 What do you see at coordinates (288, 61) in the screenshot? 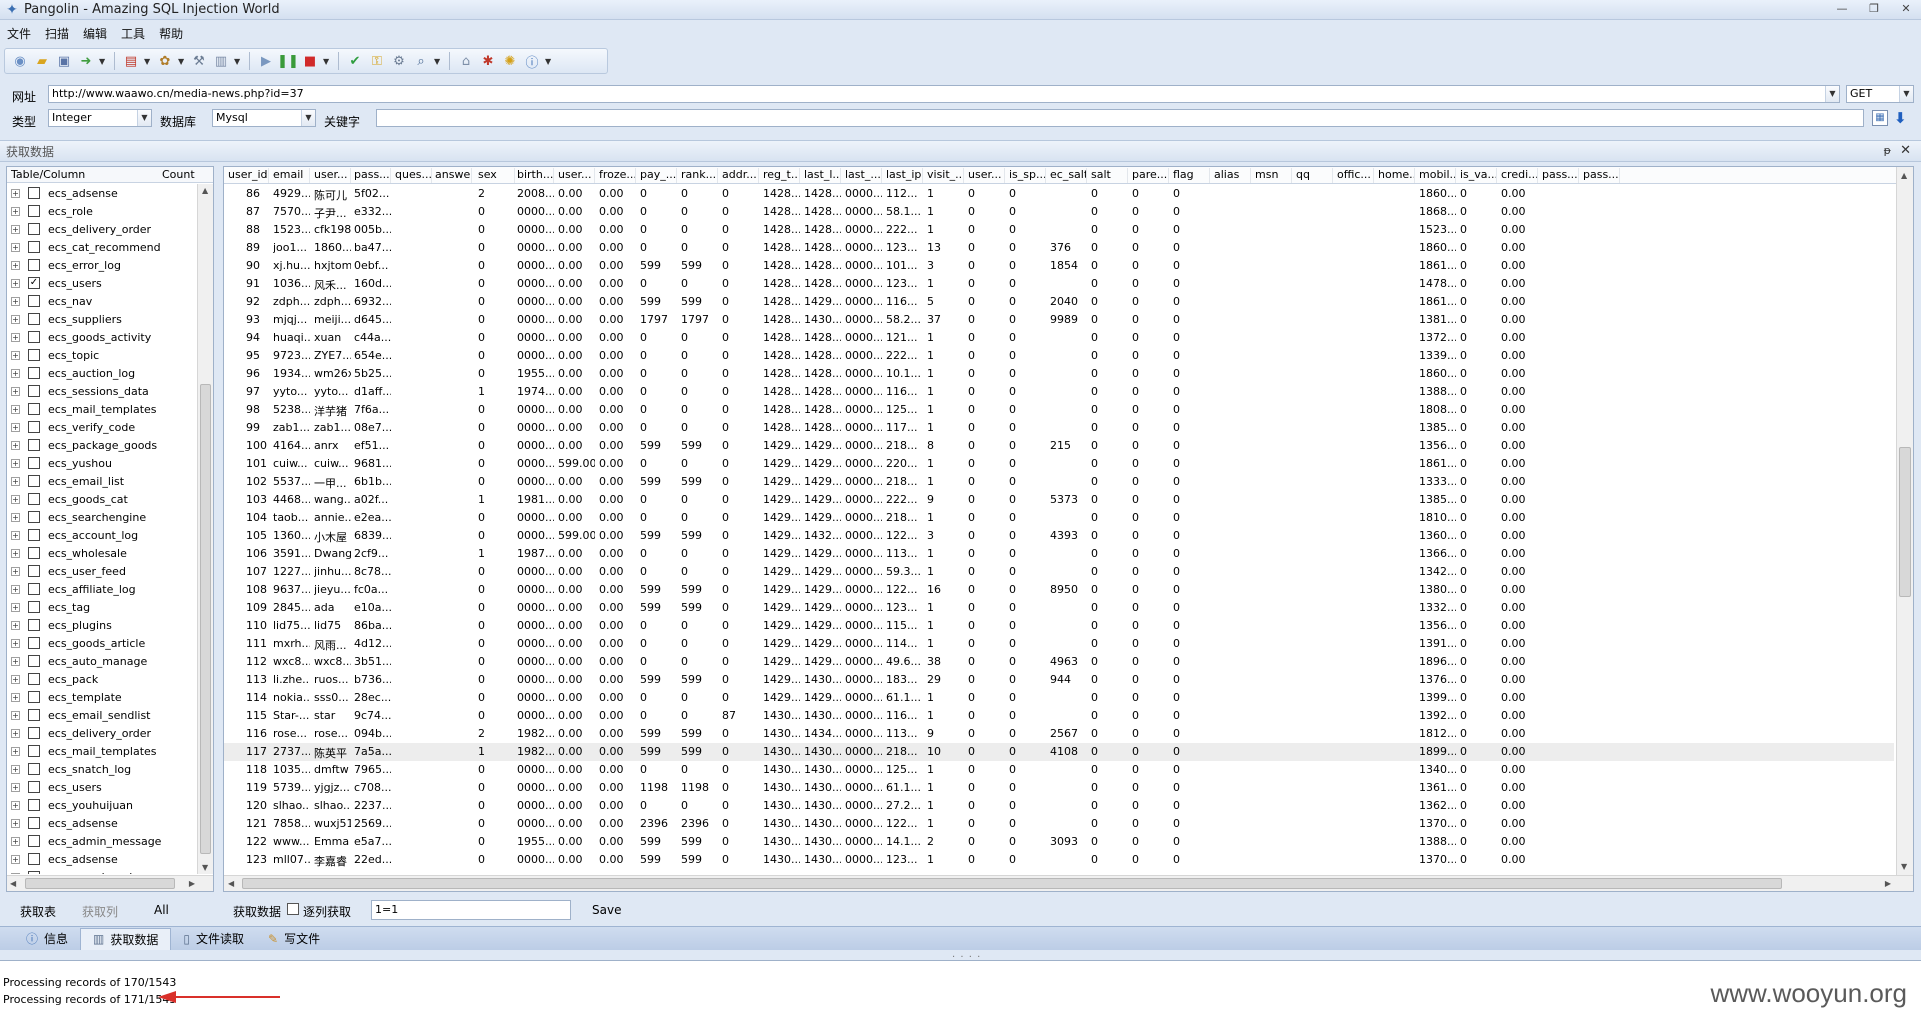
I see `pause-icon: ❚❚` at bounding box center [288, 61].